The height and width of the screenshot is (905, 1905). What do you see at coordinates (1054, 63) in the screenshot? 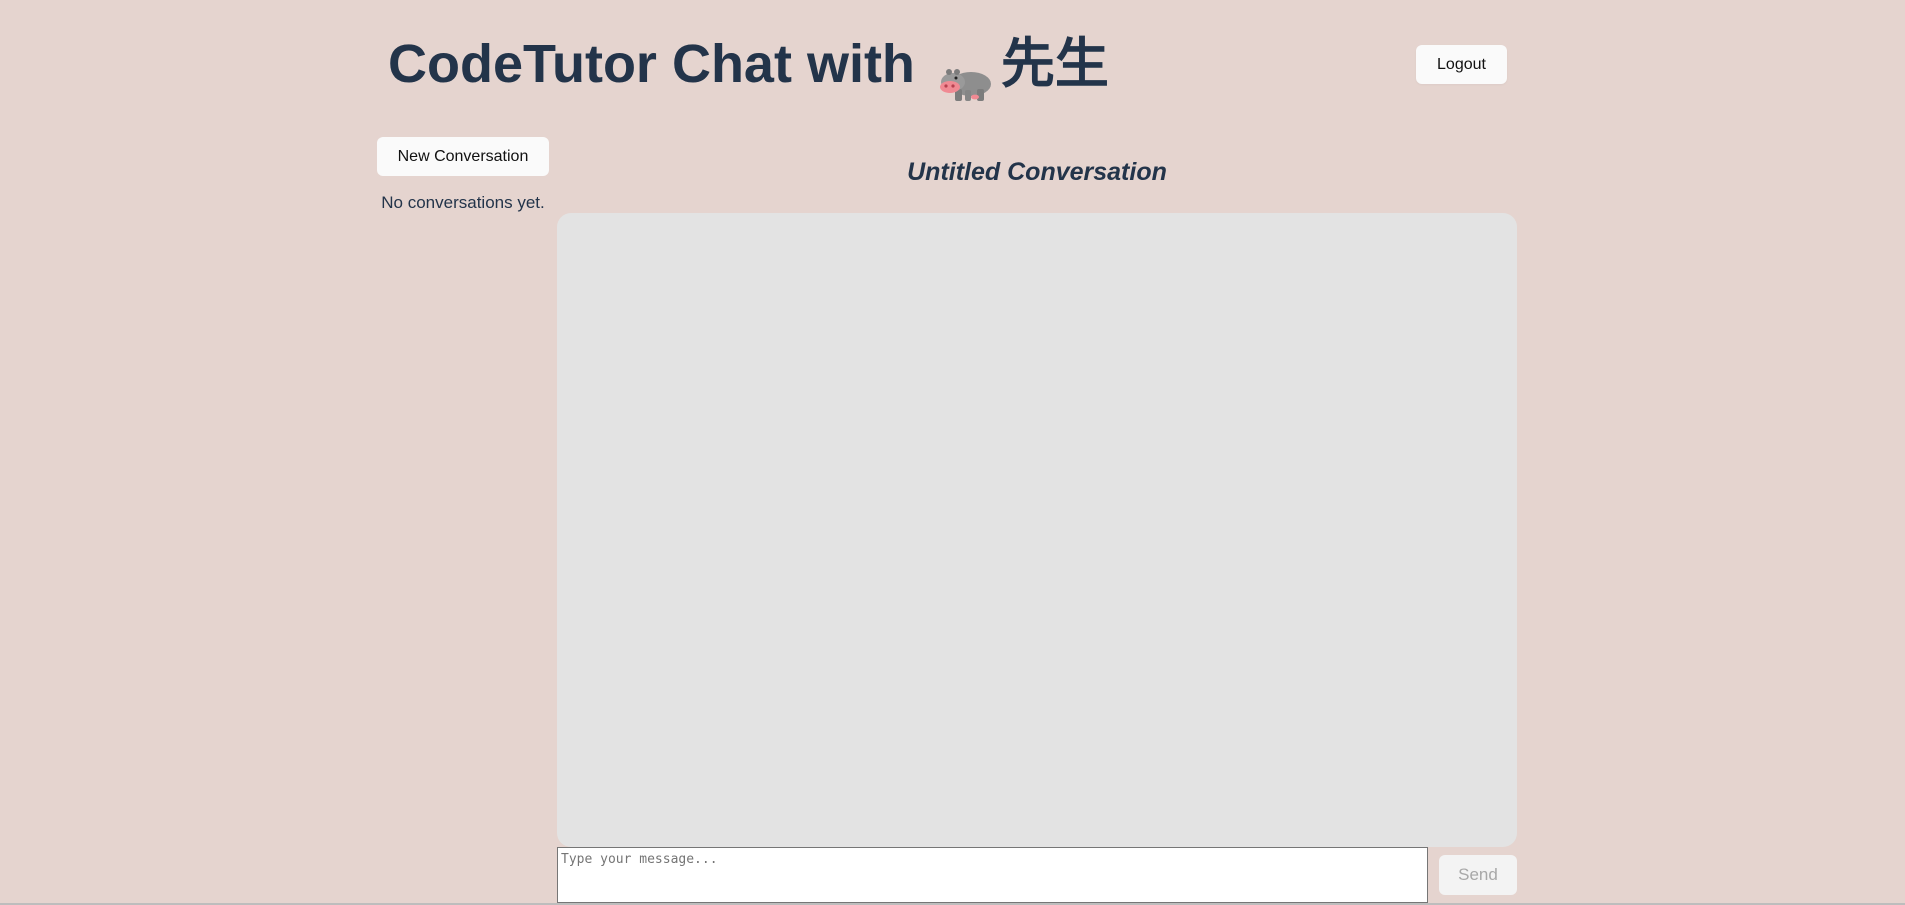
I see `page-title-suffix: 先生` at bounding box center [1054, 63].